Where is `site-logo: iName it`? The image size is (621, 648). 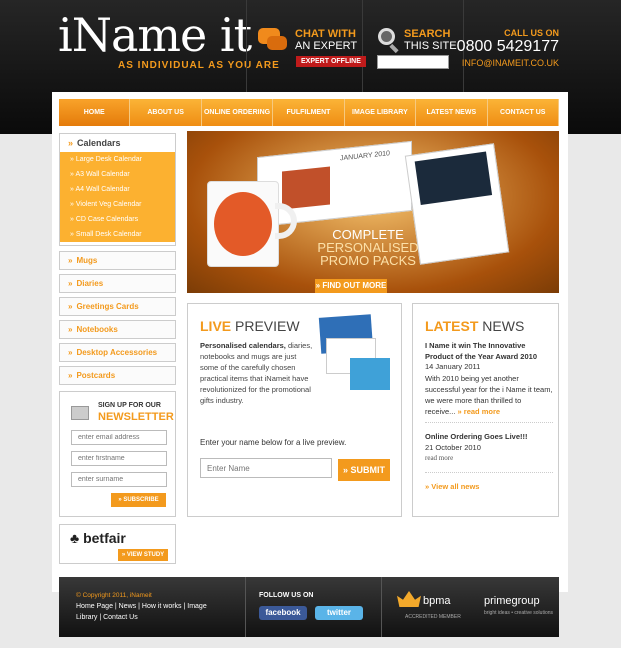
site-logo: iName it is located at coordinates (155, 35).